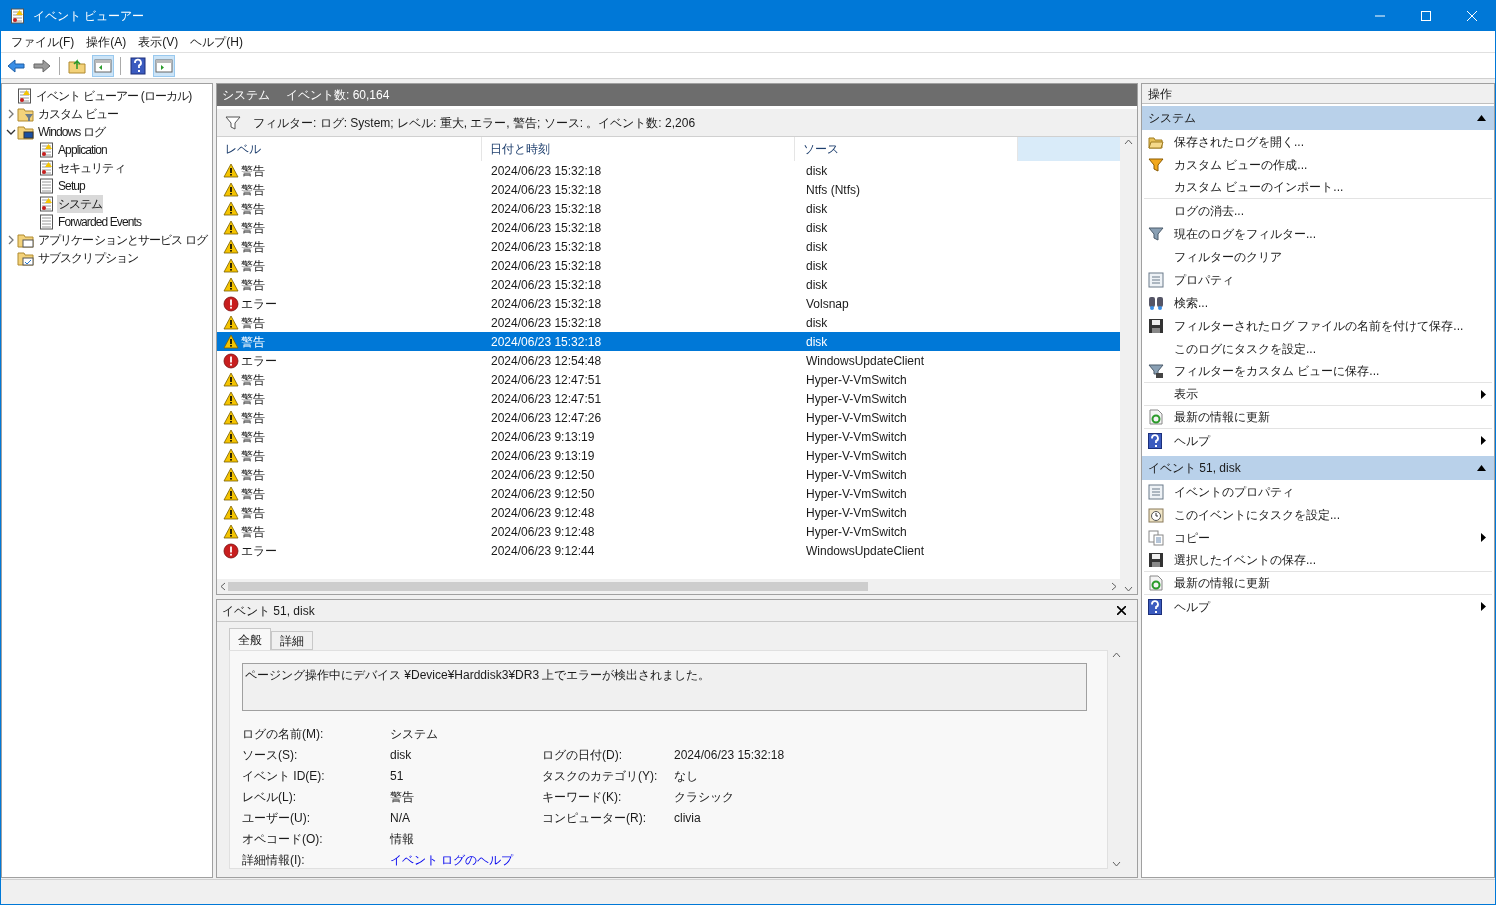 This screenshot has width=1496, height=905. I want to click on tree-item: セキュリティ, so click(91, 168).